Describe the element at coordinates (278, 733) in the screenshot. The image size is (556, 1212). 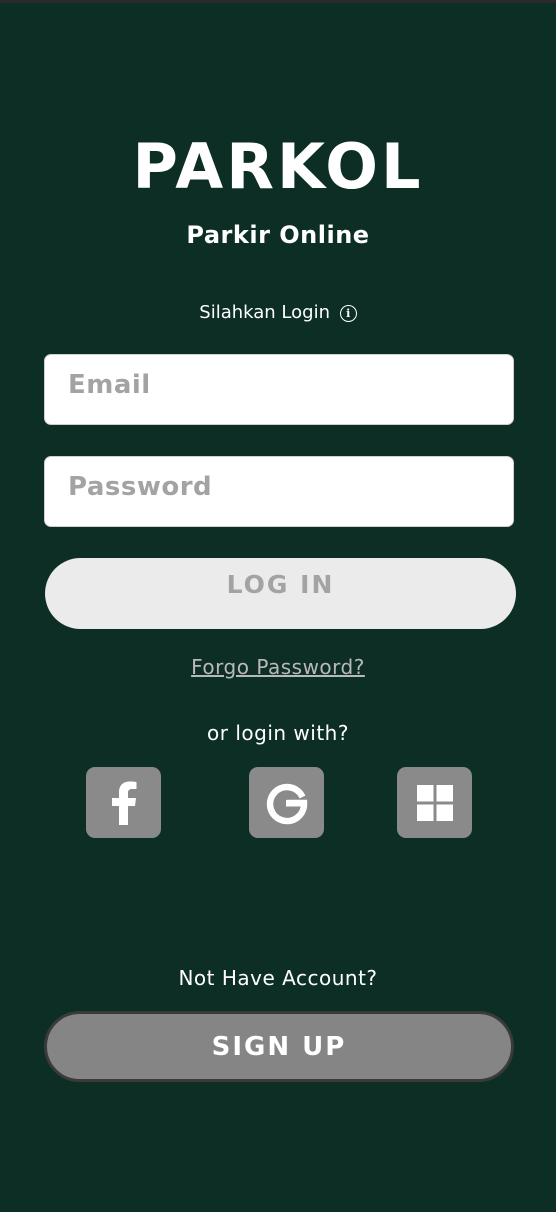
I see `or-login-with-label: or login with?` at that location.